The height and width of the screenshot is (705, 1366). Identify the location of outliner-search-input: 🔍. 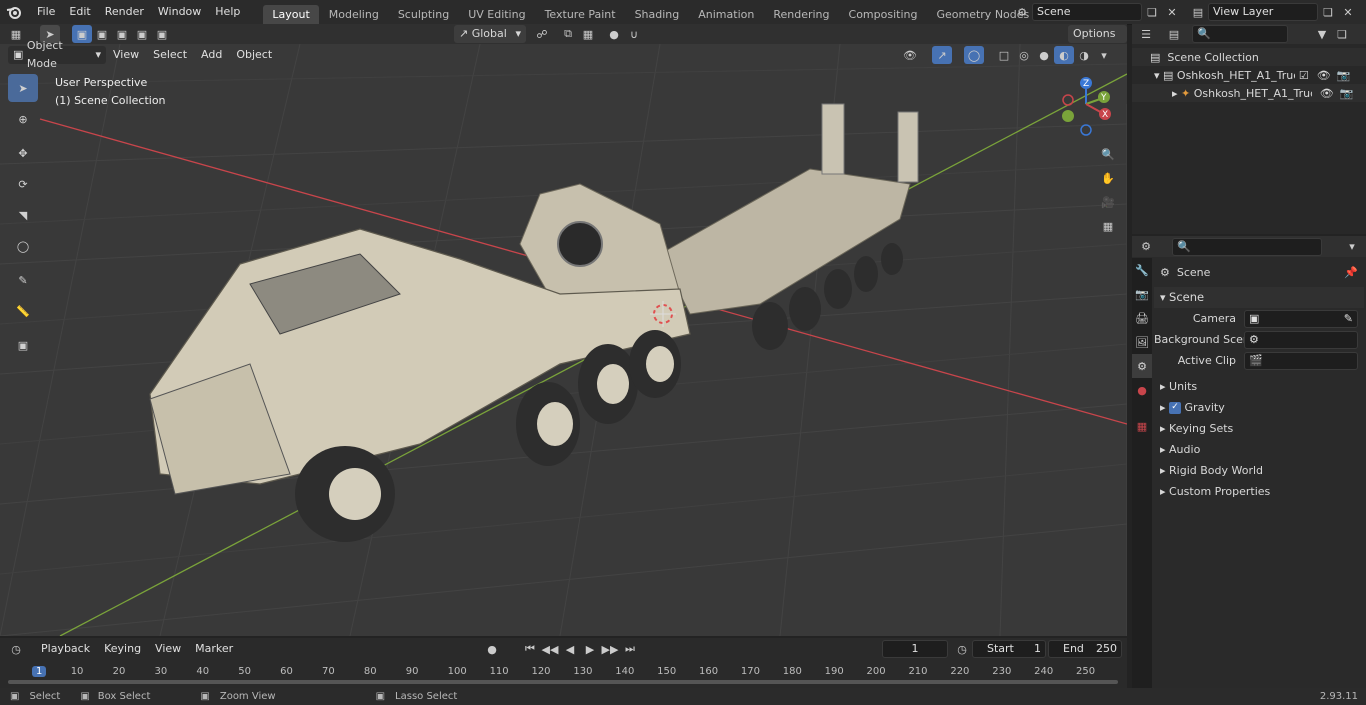
(1240, 34).